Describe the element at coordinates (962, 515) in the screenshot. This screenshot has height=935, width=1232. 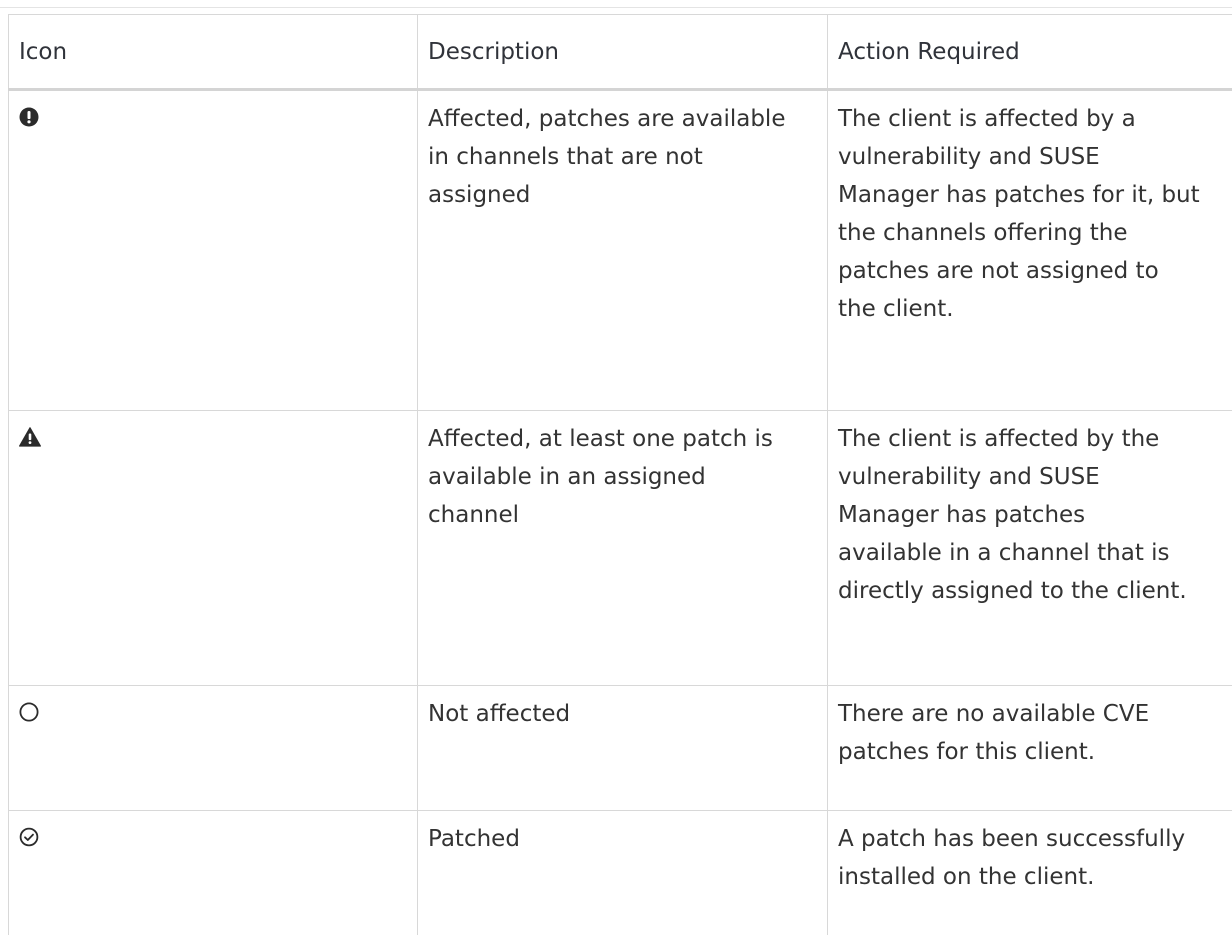
I see `action-text: Manager has patches` at that location.